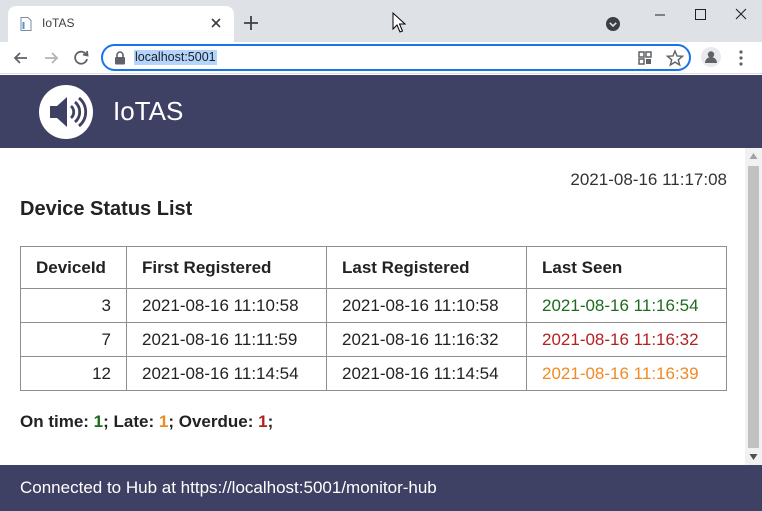 This screenshot has width=762, height=511. Describe the element at coordinates (381, 111) in the screenshot. I see `app-header: IoTAS` at that location.